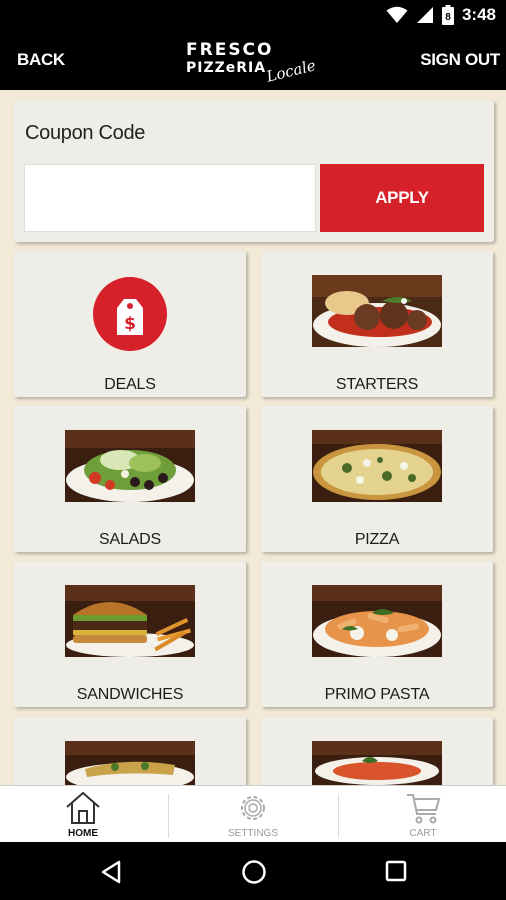  What do you see at coordinates (130, 384) in the screenshot?
I see `tile-label-deals: DEALS` at bounding box center [130, 384].